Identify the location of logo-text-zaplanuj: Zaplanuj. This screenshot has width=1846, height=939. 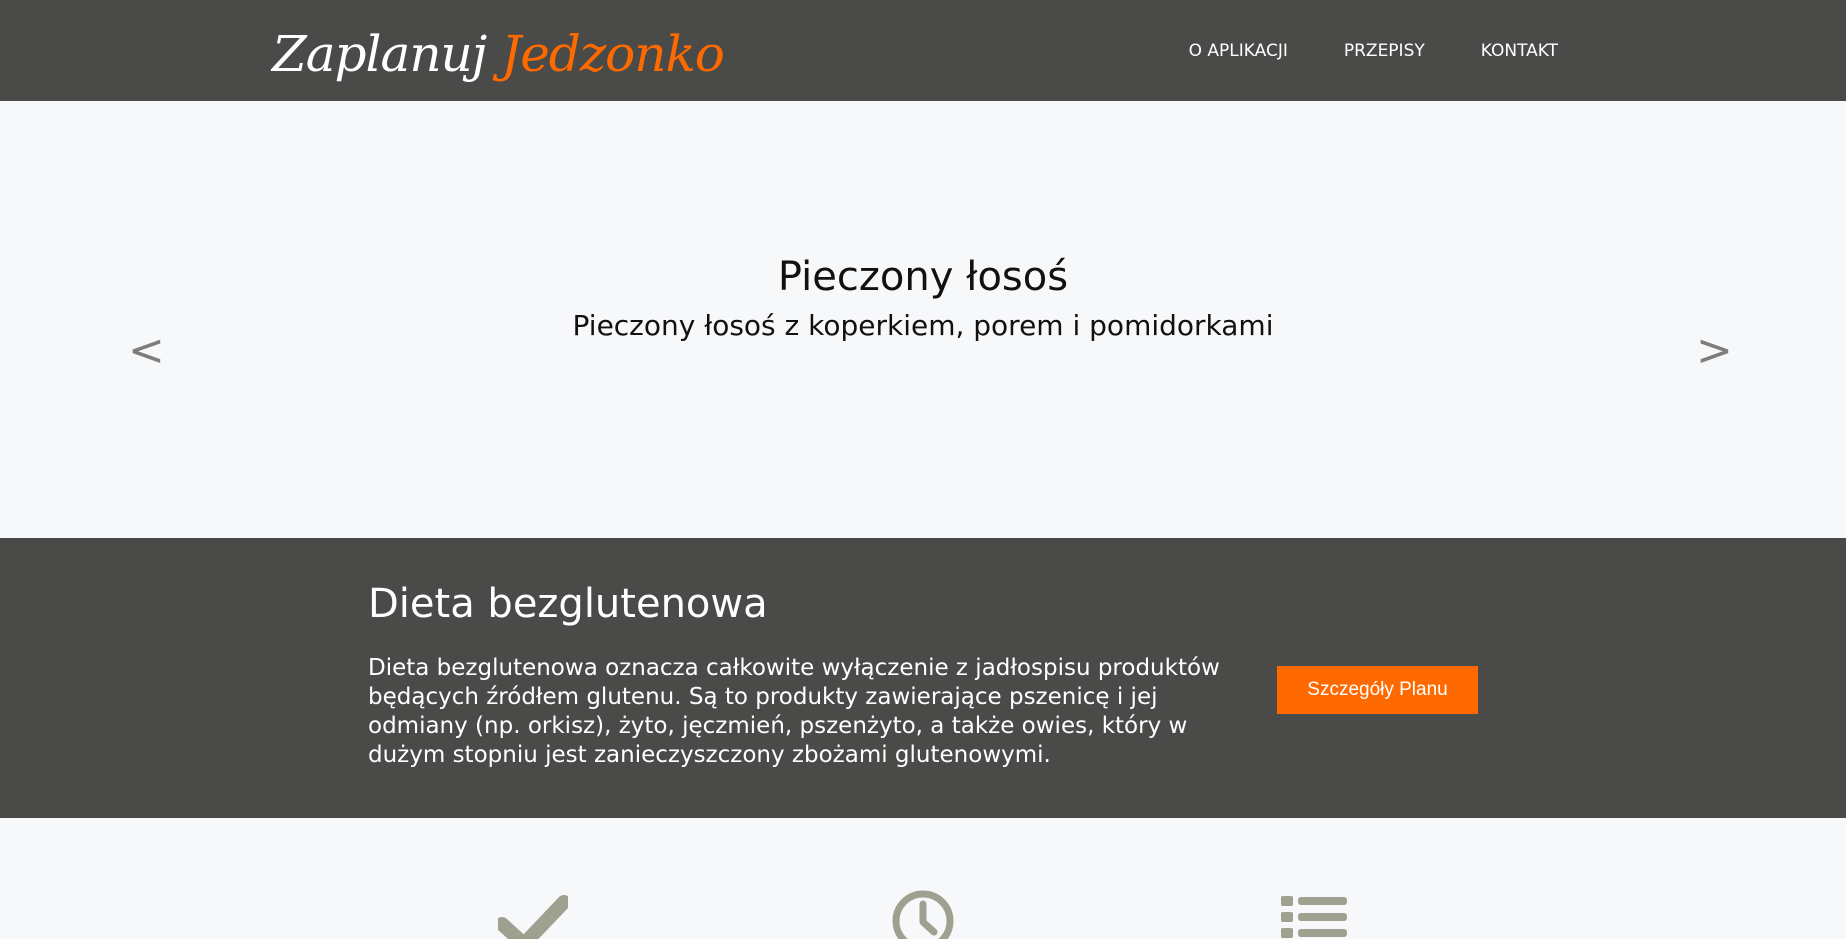
(379, 54).